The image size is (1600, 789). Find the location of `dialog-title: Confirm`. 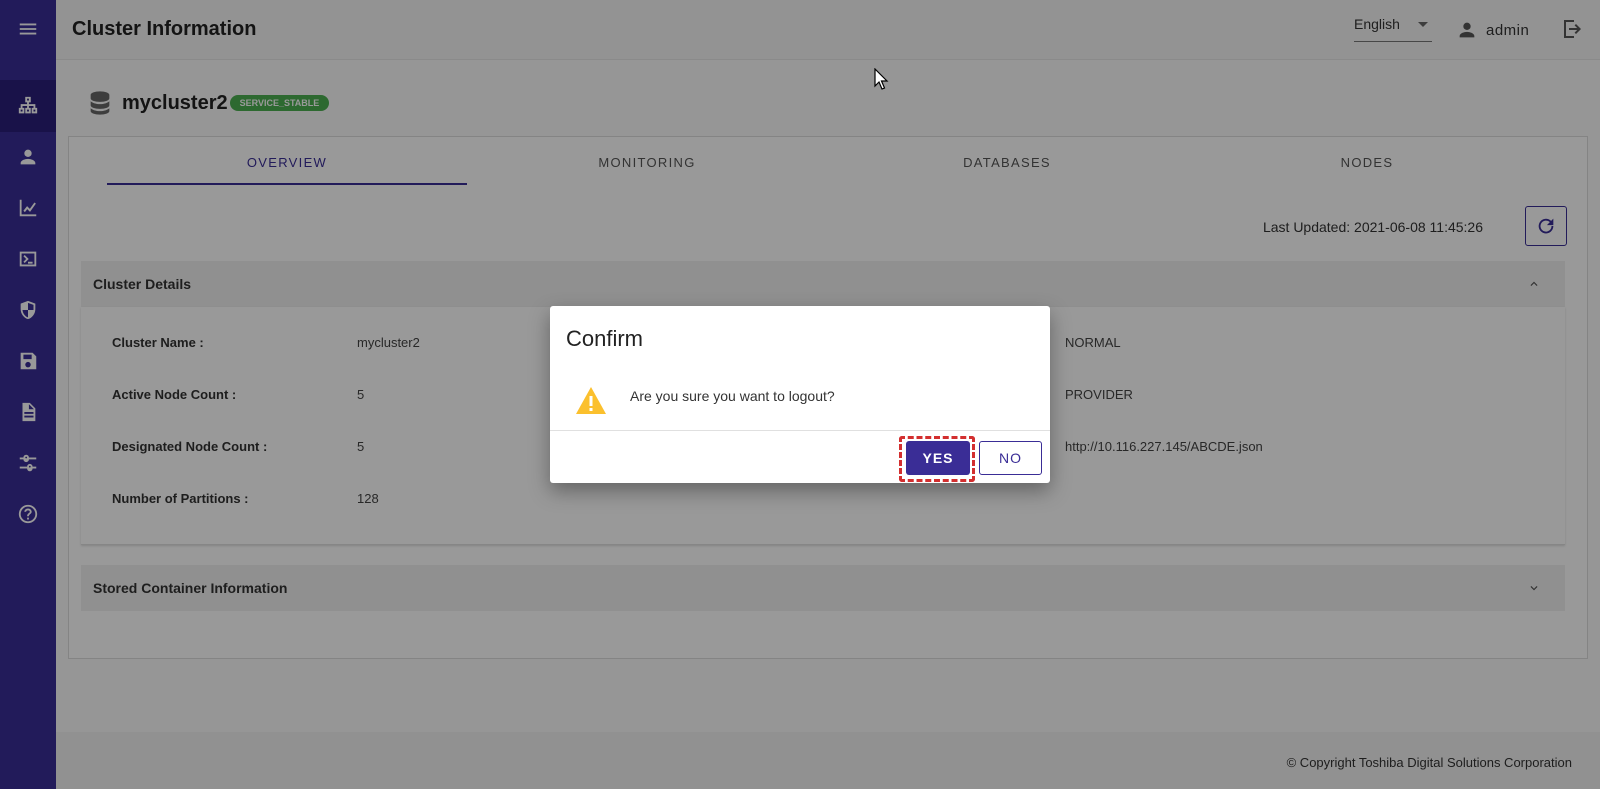

dialog-title: Confirm is located at coordinates (605, 338).